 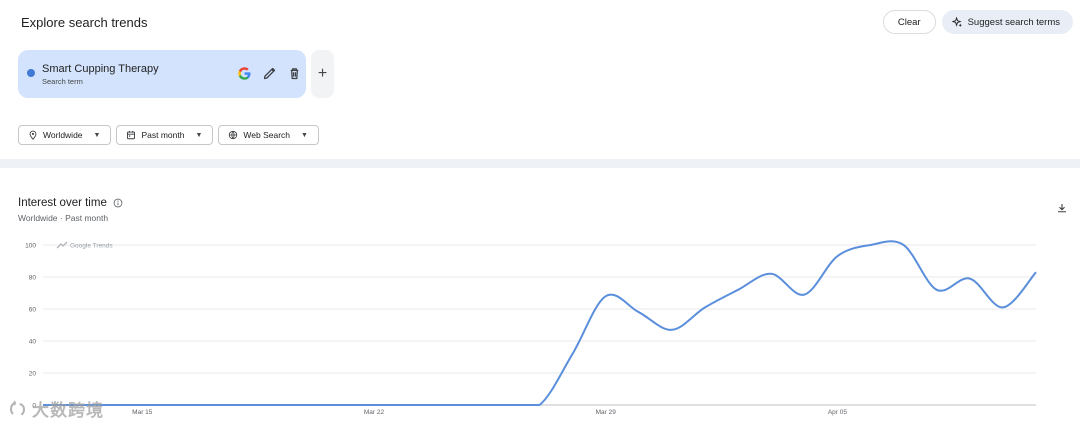 What do you see at coordinates (1013, 22) in the screenshot?
I see `suggest-label: Suggest search terms` at bounding box center [1013, 22].